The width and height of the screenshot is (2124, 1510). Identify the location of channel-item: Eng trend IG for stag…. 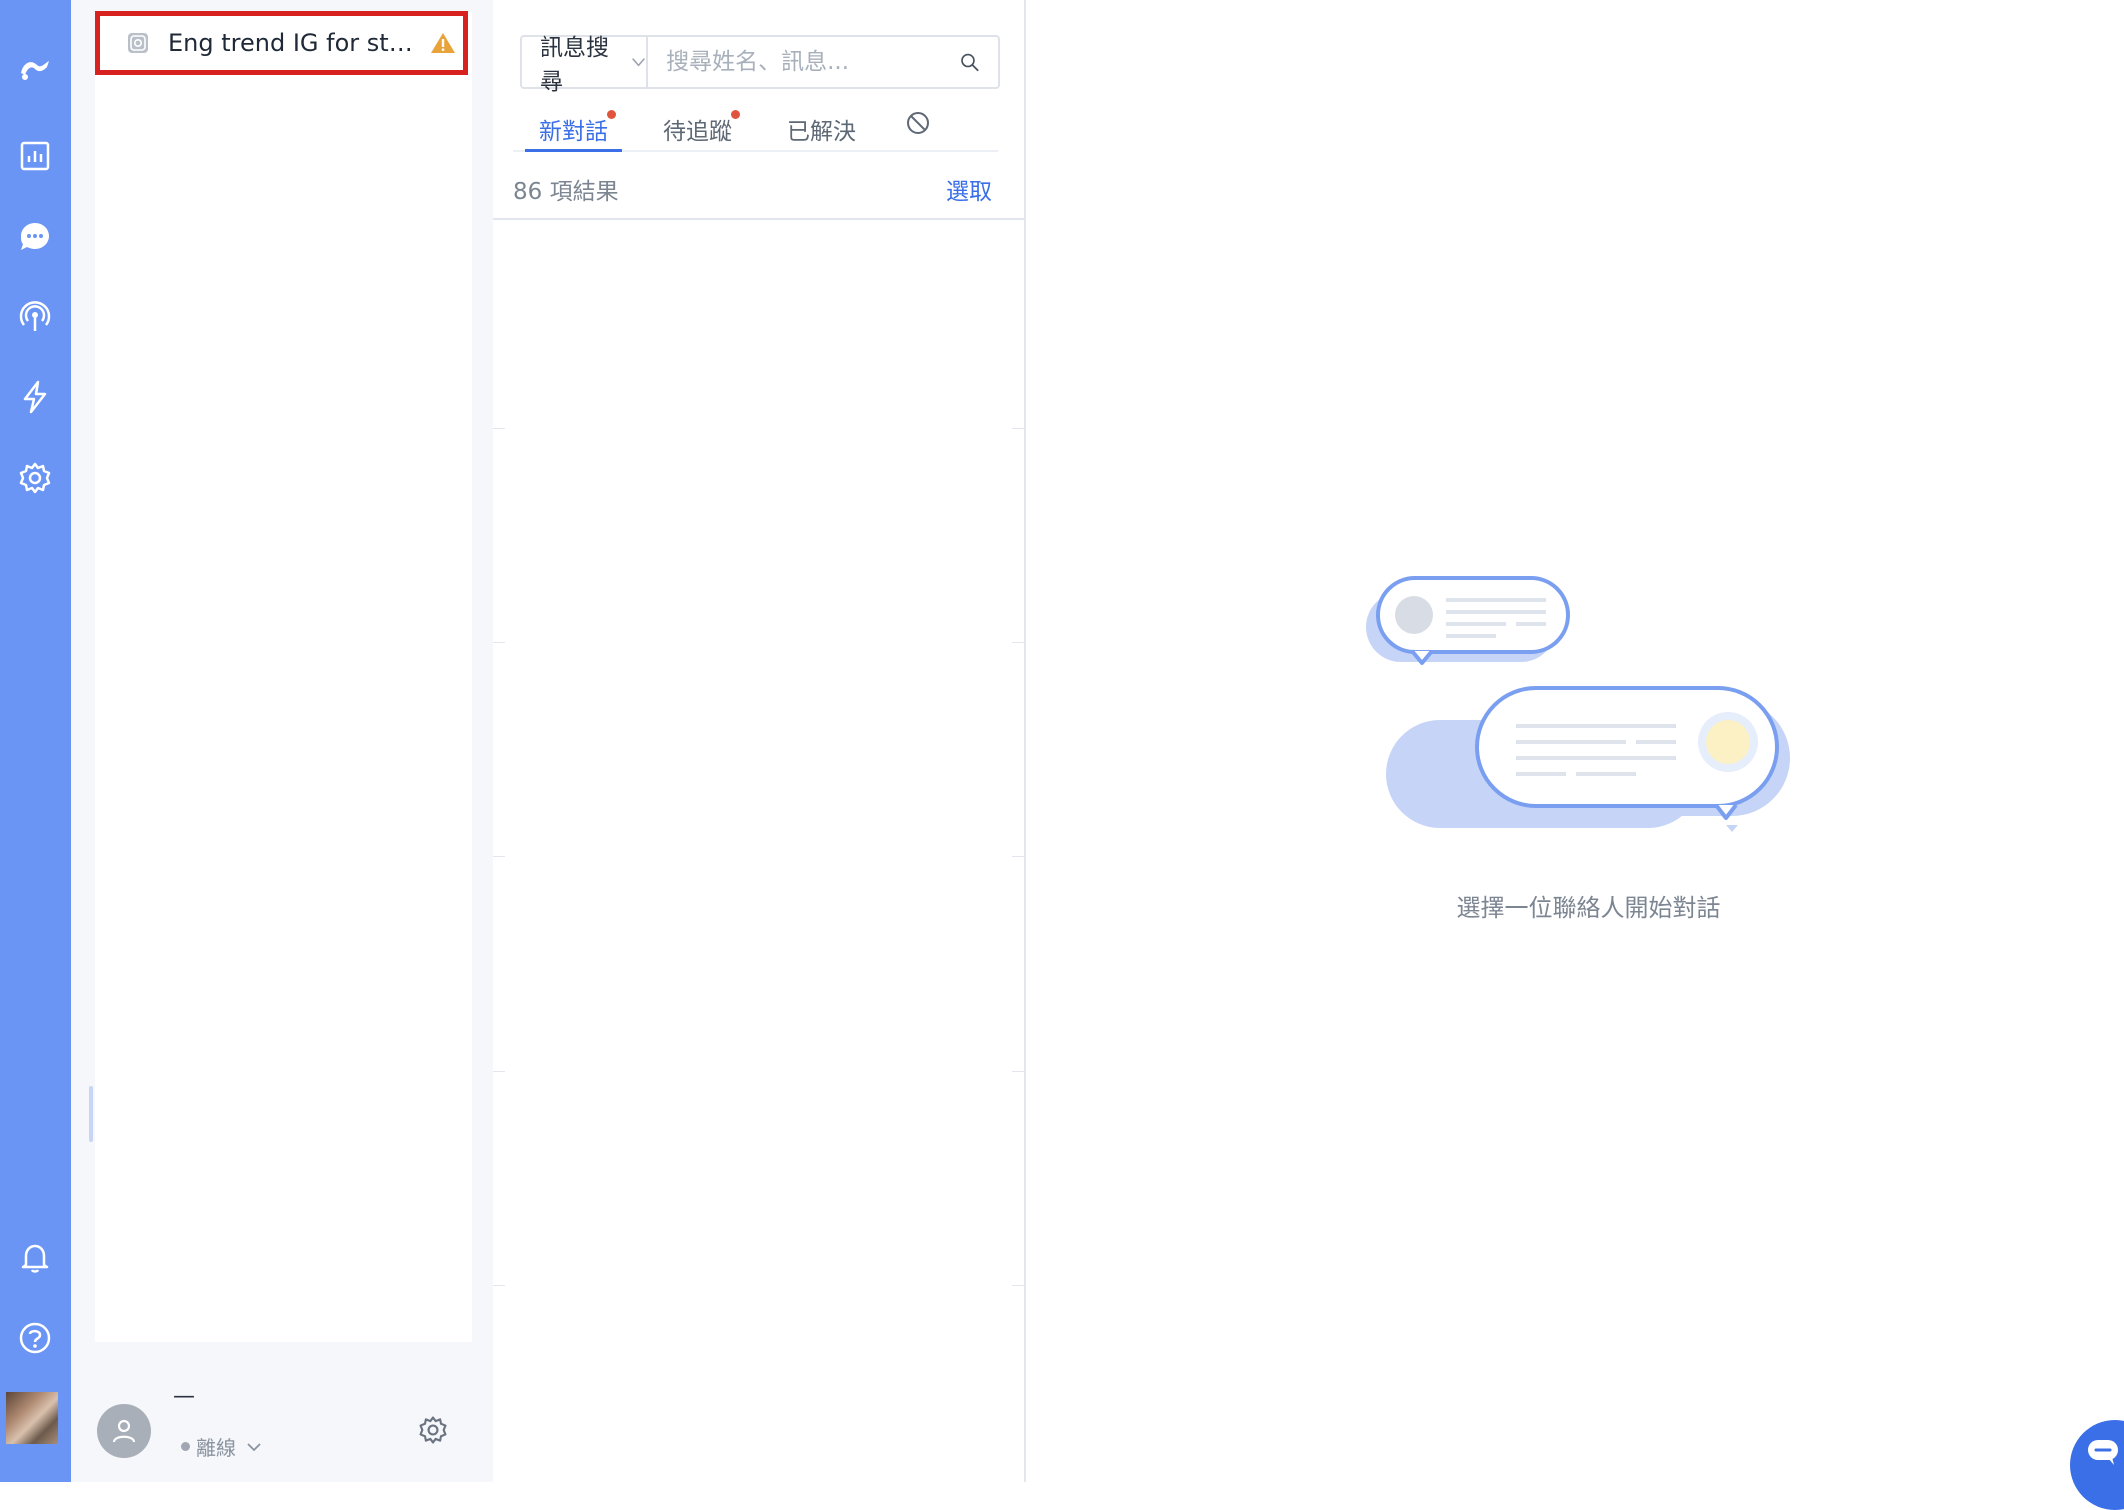
(281, 43).